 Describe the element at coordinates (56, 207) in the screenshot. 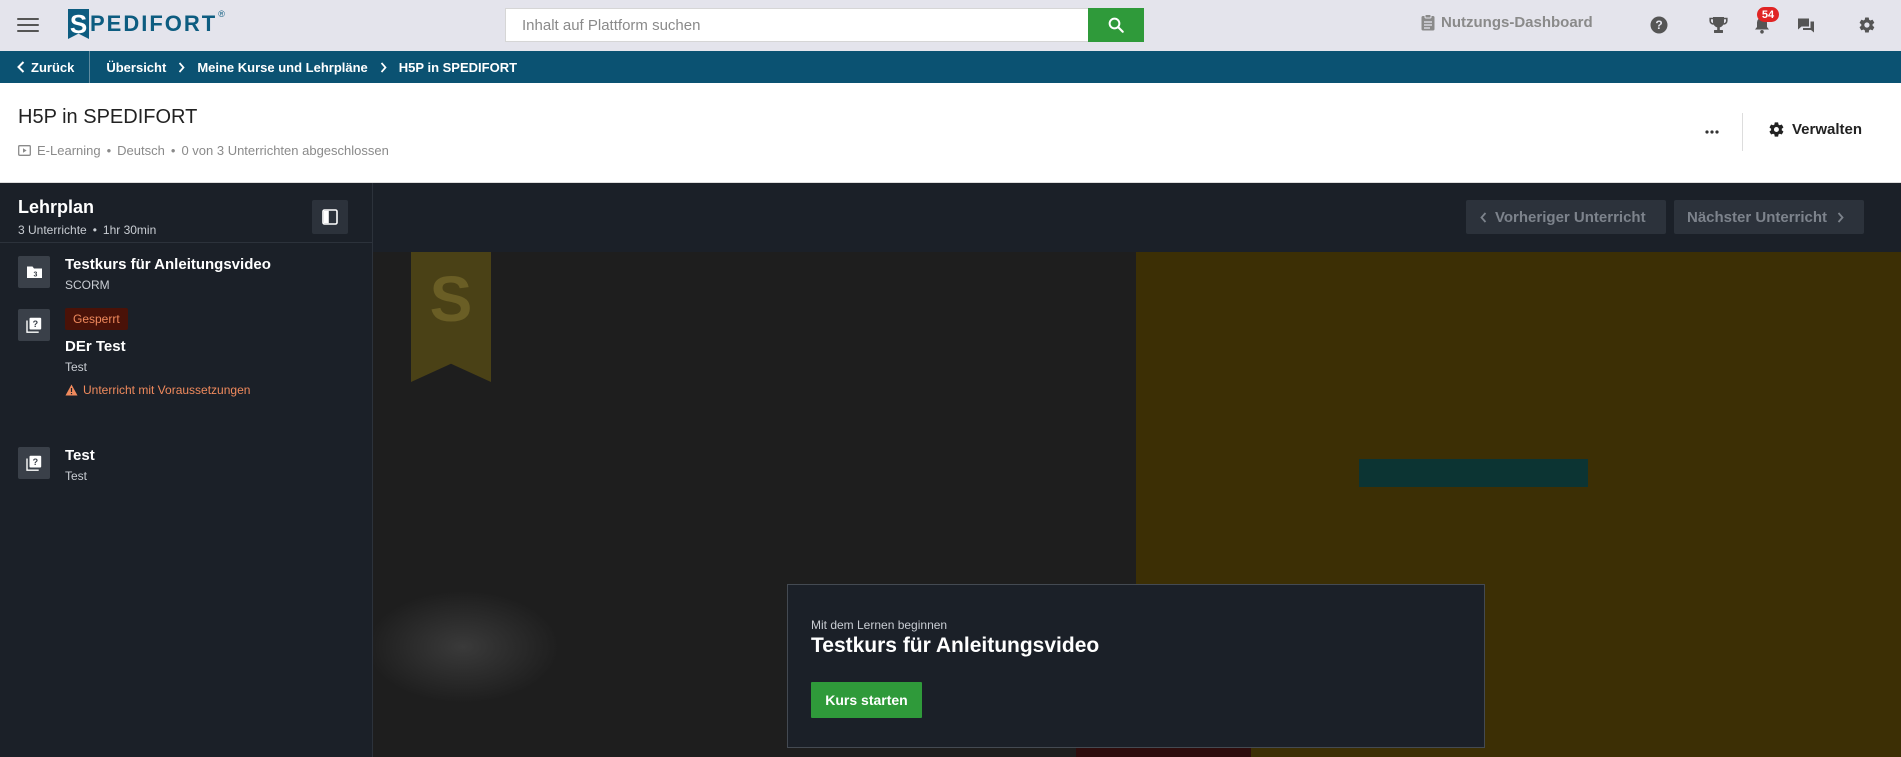

I see `sidebar-title: Lehrplan` at that location.